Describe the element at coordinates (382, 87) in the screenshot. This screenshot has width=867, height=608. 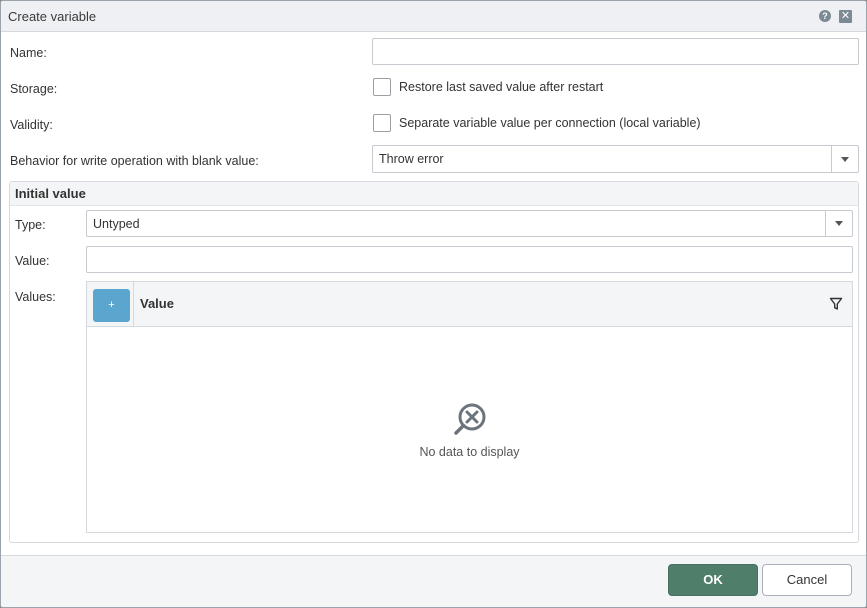
I see `restore-value-checkbox` at that location.